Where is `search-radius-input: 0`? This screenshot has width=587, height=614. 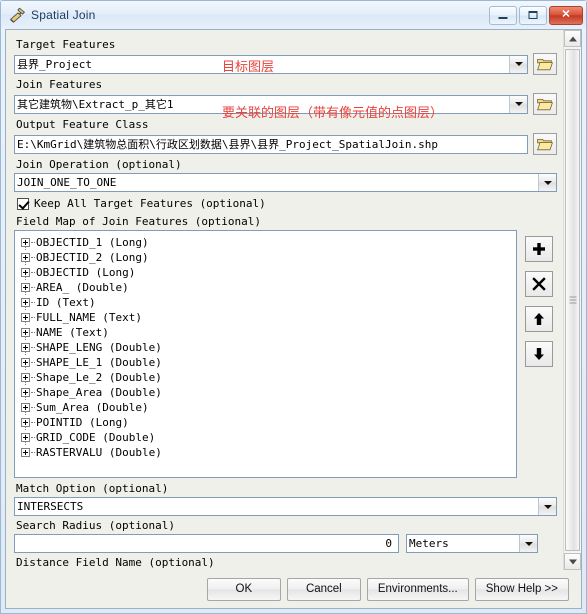 search-radius-input: 0 is located at coordinates (206, 543).